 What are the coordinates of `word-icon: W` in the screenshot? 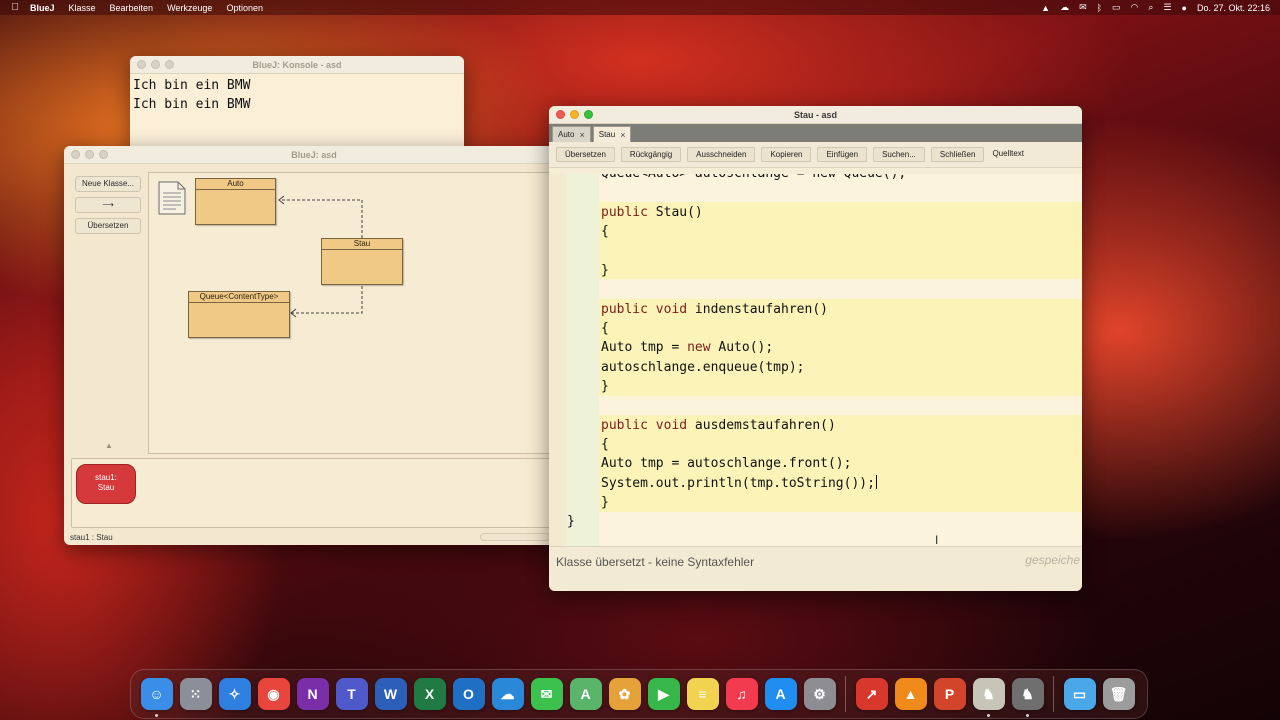 It's located at (390, 694).